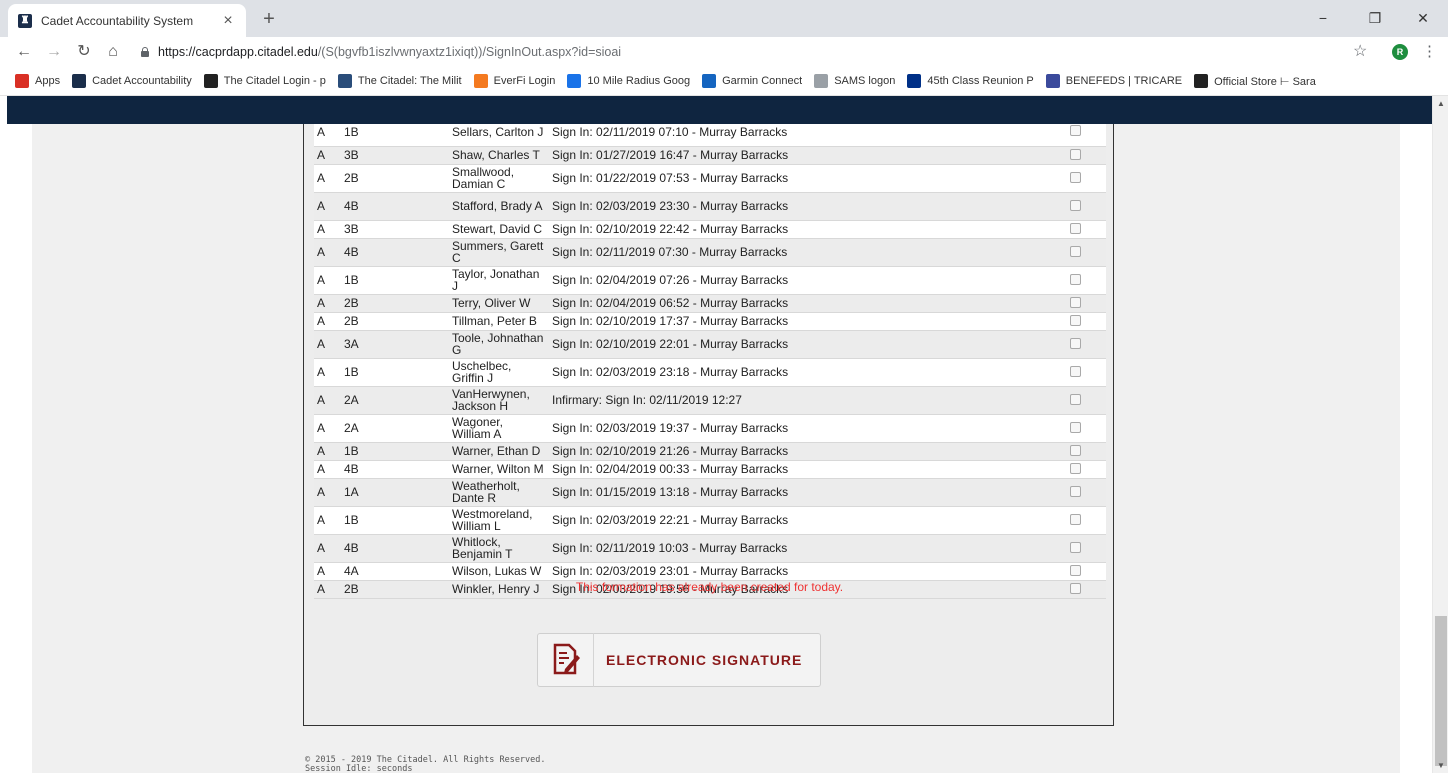  I want to click on class-cell: 1B, so click(351, 372).